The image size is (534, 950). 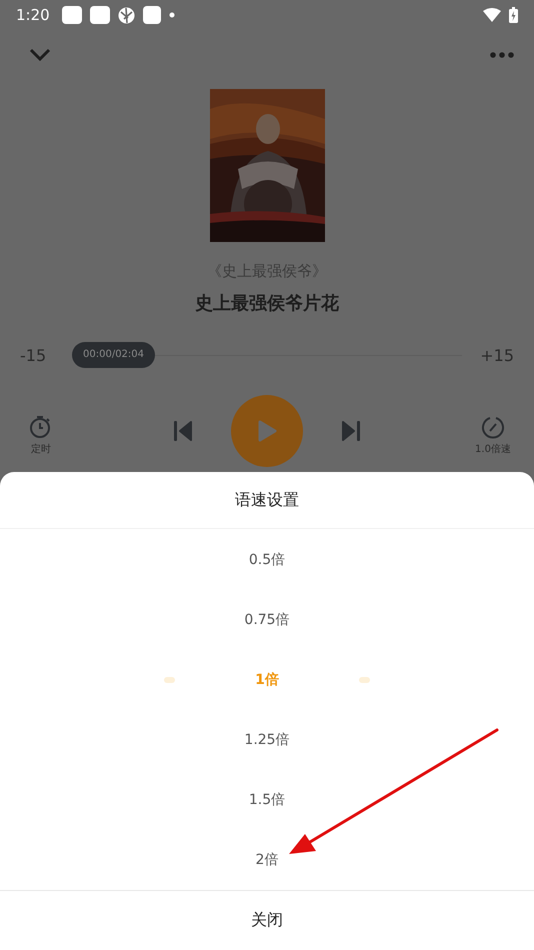 What do you see at coordinates (267, 303) in the screenshot?
I see `episode-title: 史上最强侯爷片花` at bounding box center [267, 303].